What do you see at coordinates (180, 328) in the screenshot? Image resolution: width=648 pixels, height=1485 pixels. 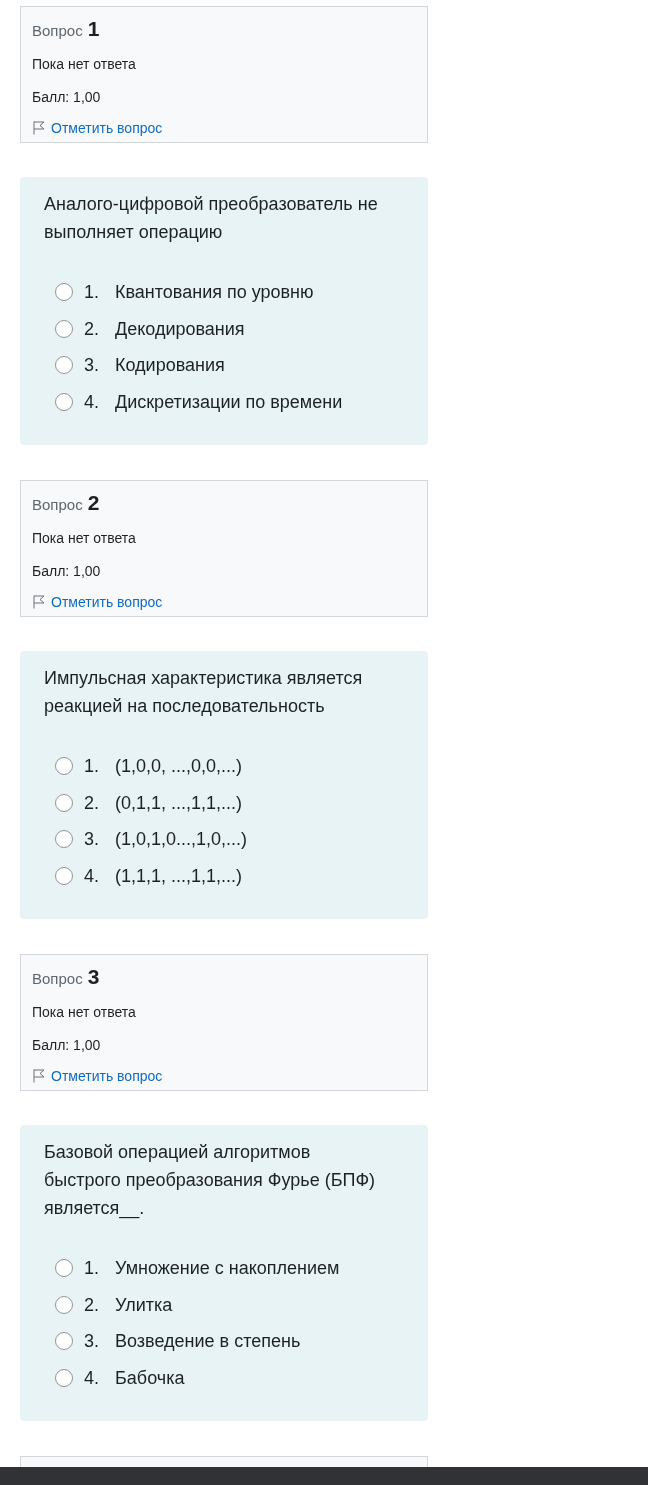 I see `option-label: Декодирования` at bounding box center [180, 328].